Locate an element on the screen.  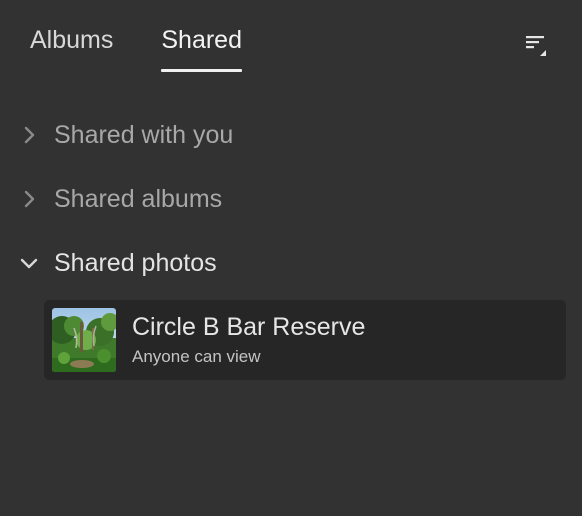
section-label: Shared photos is located at coordinates (135, 263).